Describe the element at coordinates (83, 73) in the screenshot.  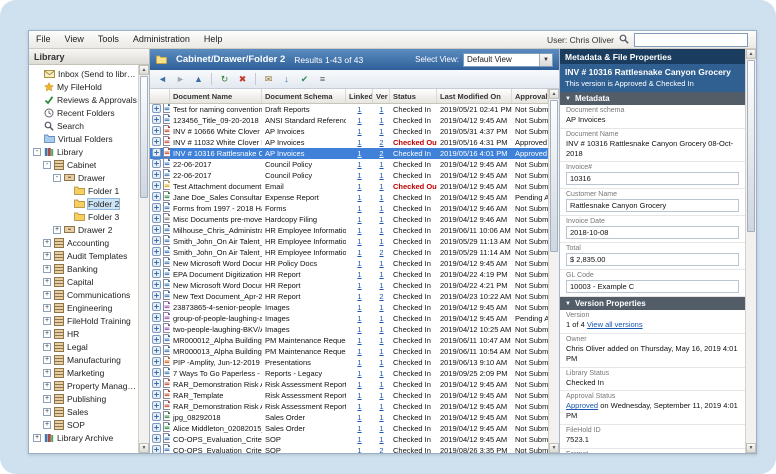
I see `sidebar-item-inbox-send-to-library: Inbox (Send to library)` at that location.